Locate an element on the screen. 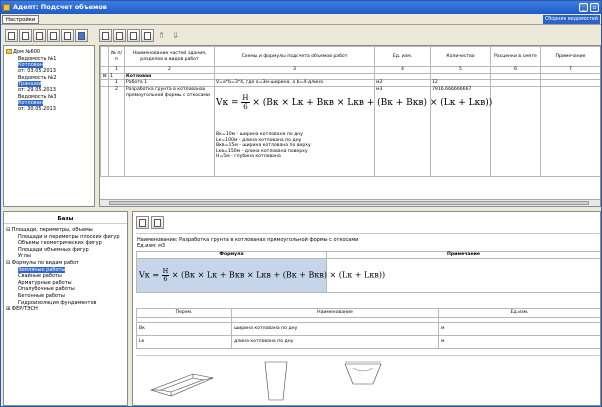  bases-item: Опалубочные работы is located at coordinates (46, 289).